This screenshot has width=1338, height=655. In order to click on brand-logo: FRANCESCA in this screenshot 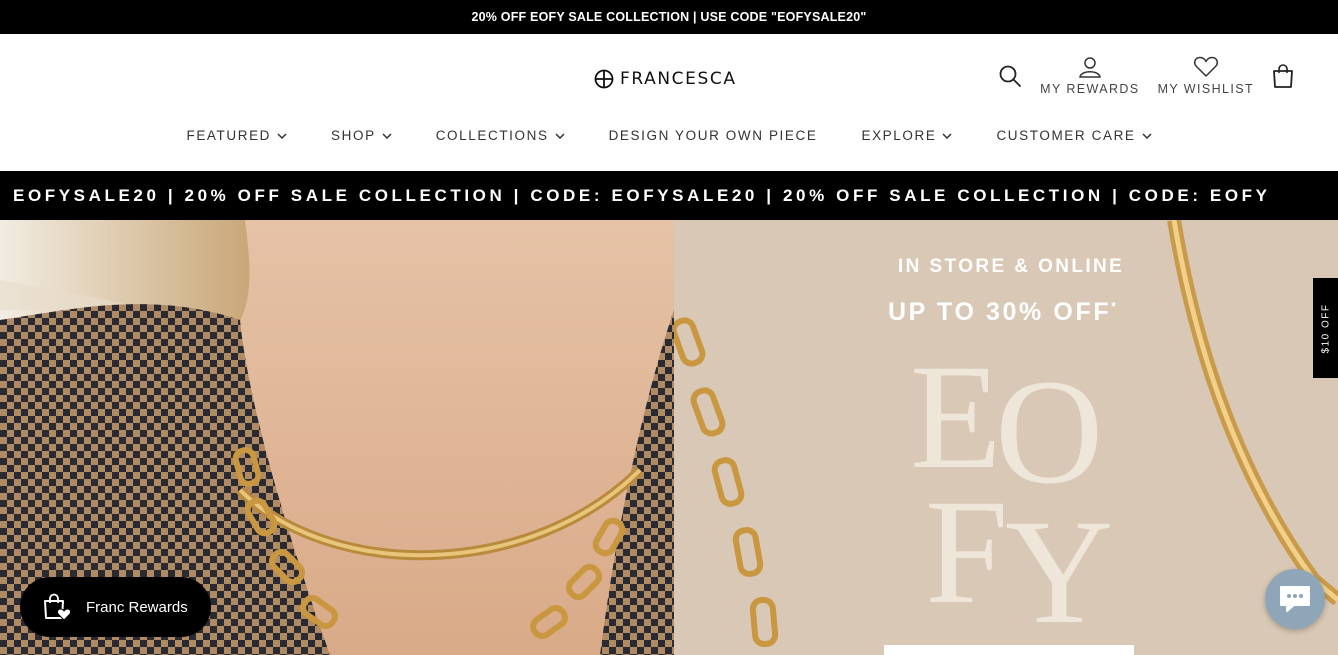, I will do `click(665, 79)`.